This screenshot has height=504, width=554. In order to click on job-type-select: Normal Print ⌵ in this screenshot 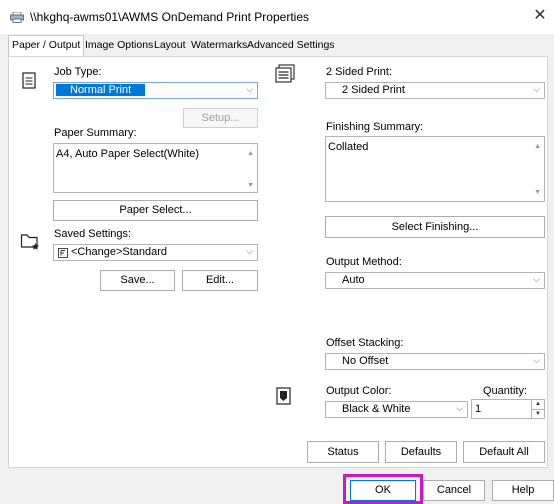, I will do `click(155, 90)`.